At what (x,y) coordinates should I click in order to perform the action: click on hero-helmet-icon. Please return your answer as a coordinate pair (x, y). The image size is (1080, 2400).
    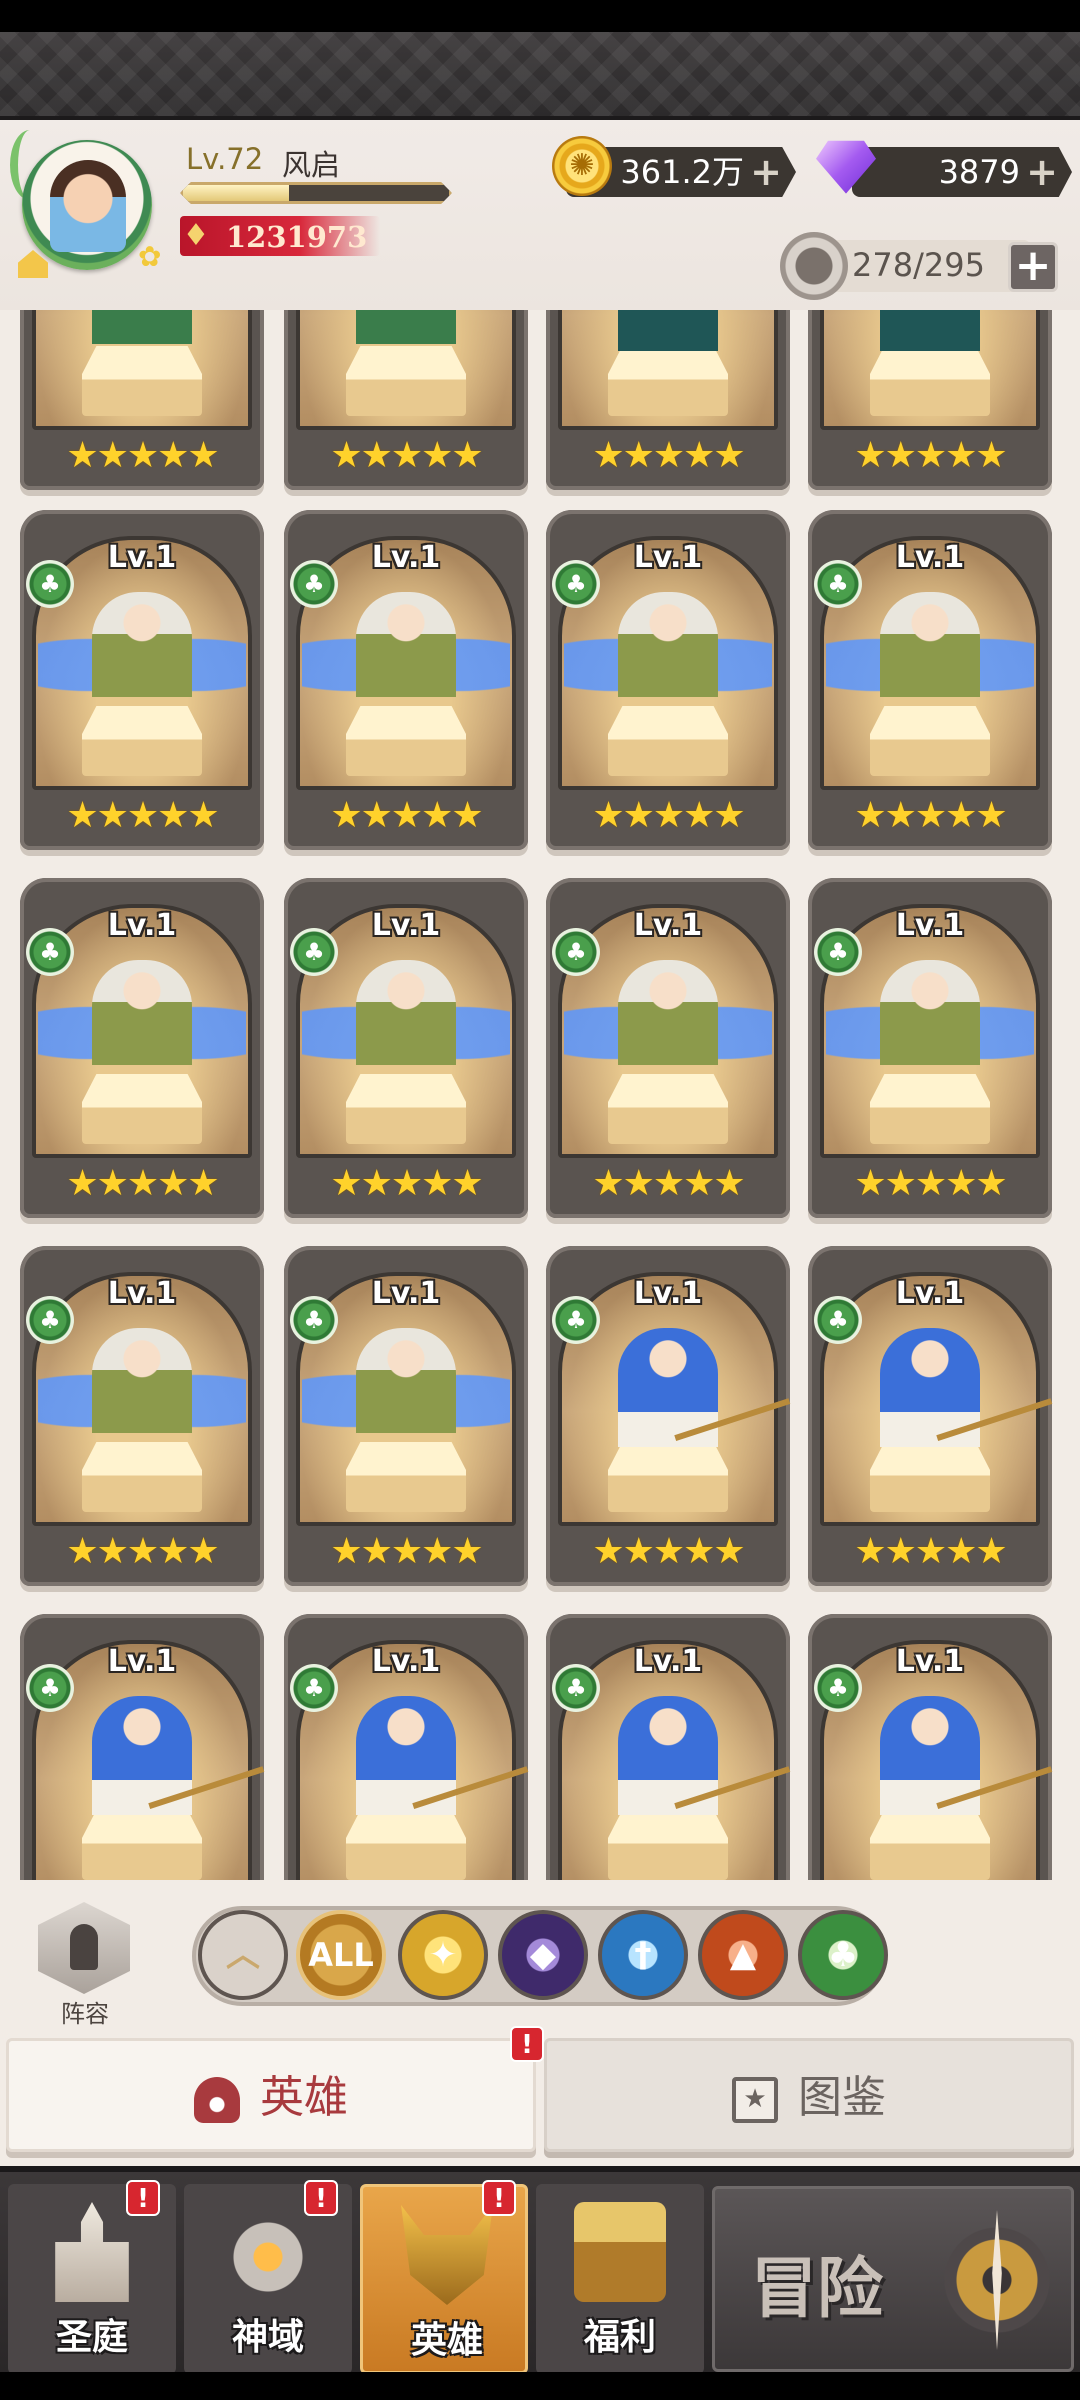
    Looking at the image, I should click on (217, 2100).